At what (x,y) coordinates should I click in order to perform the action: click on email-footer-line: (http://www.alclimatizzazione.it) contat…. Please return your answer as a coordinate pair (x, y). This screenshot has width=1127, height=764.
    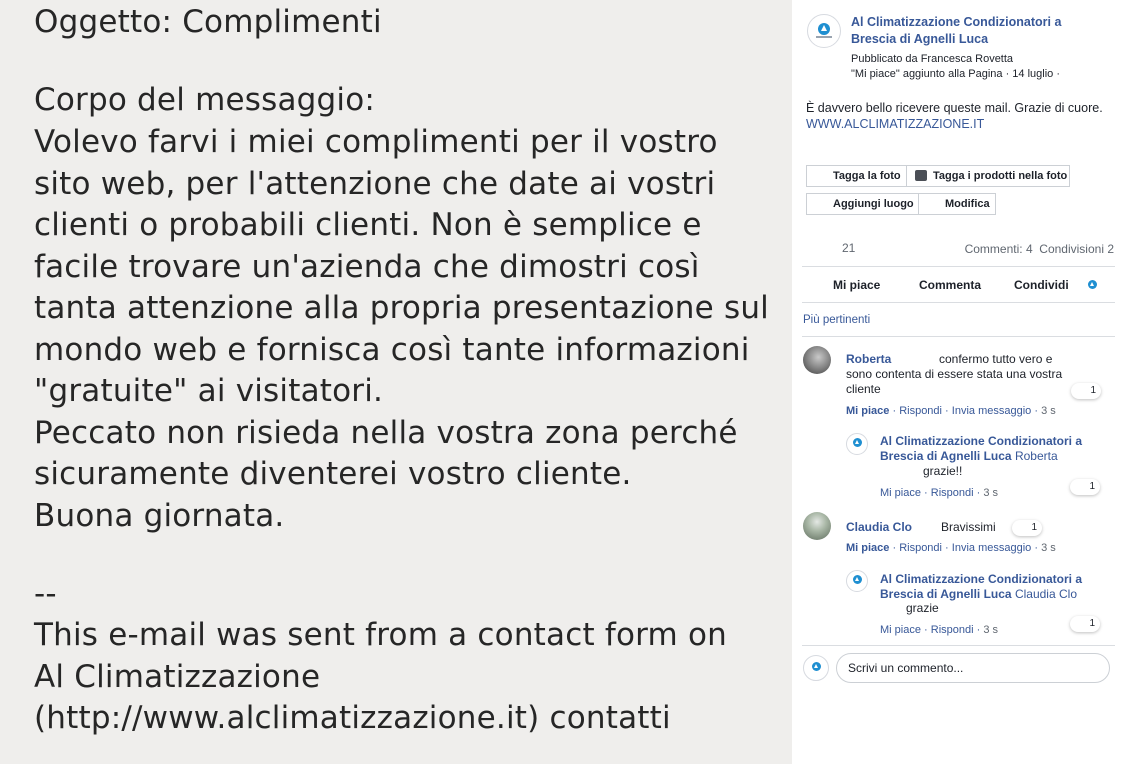
    Looking at the image, I should click on (352, 718).